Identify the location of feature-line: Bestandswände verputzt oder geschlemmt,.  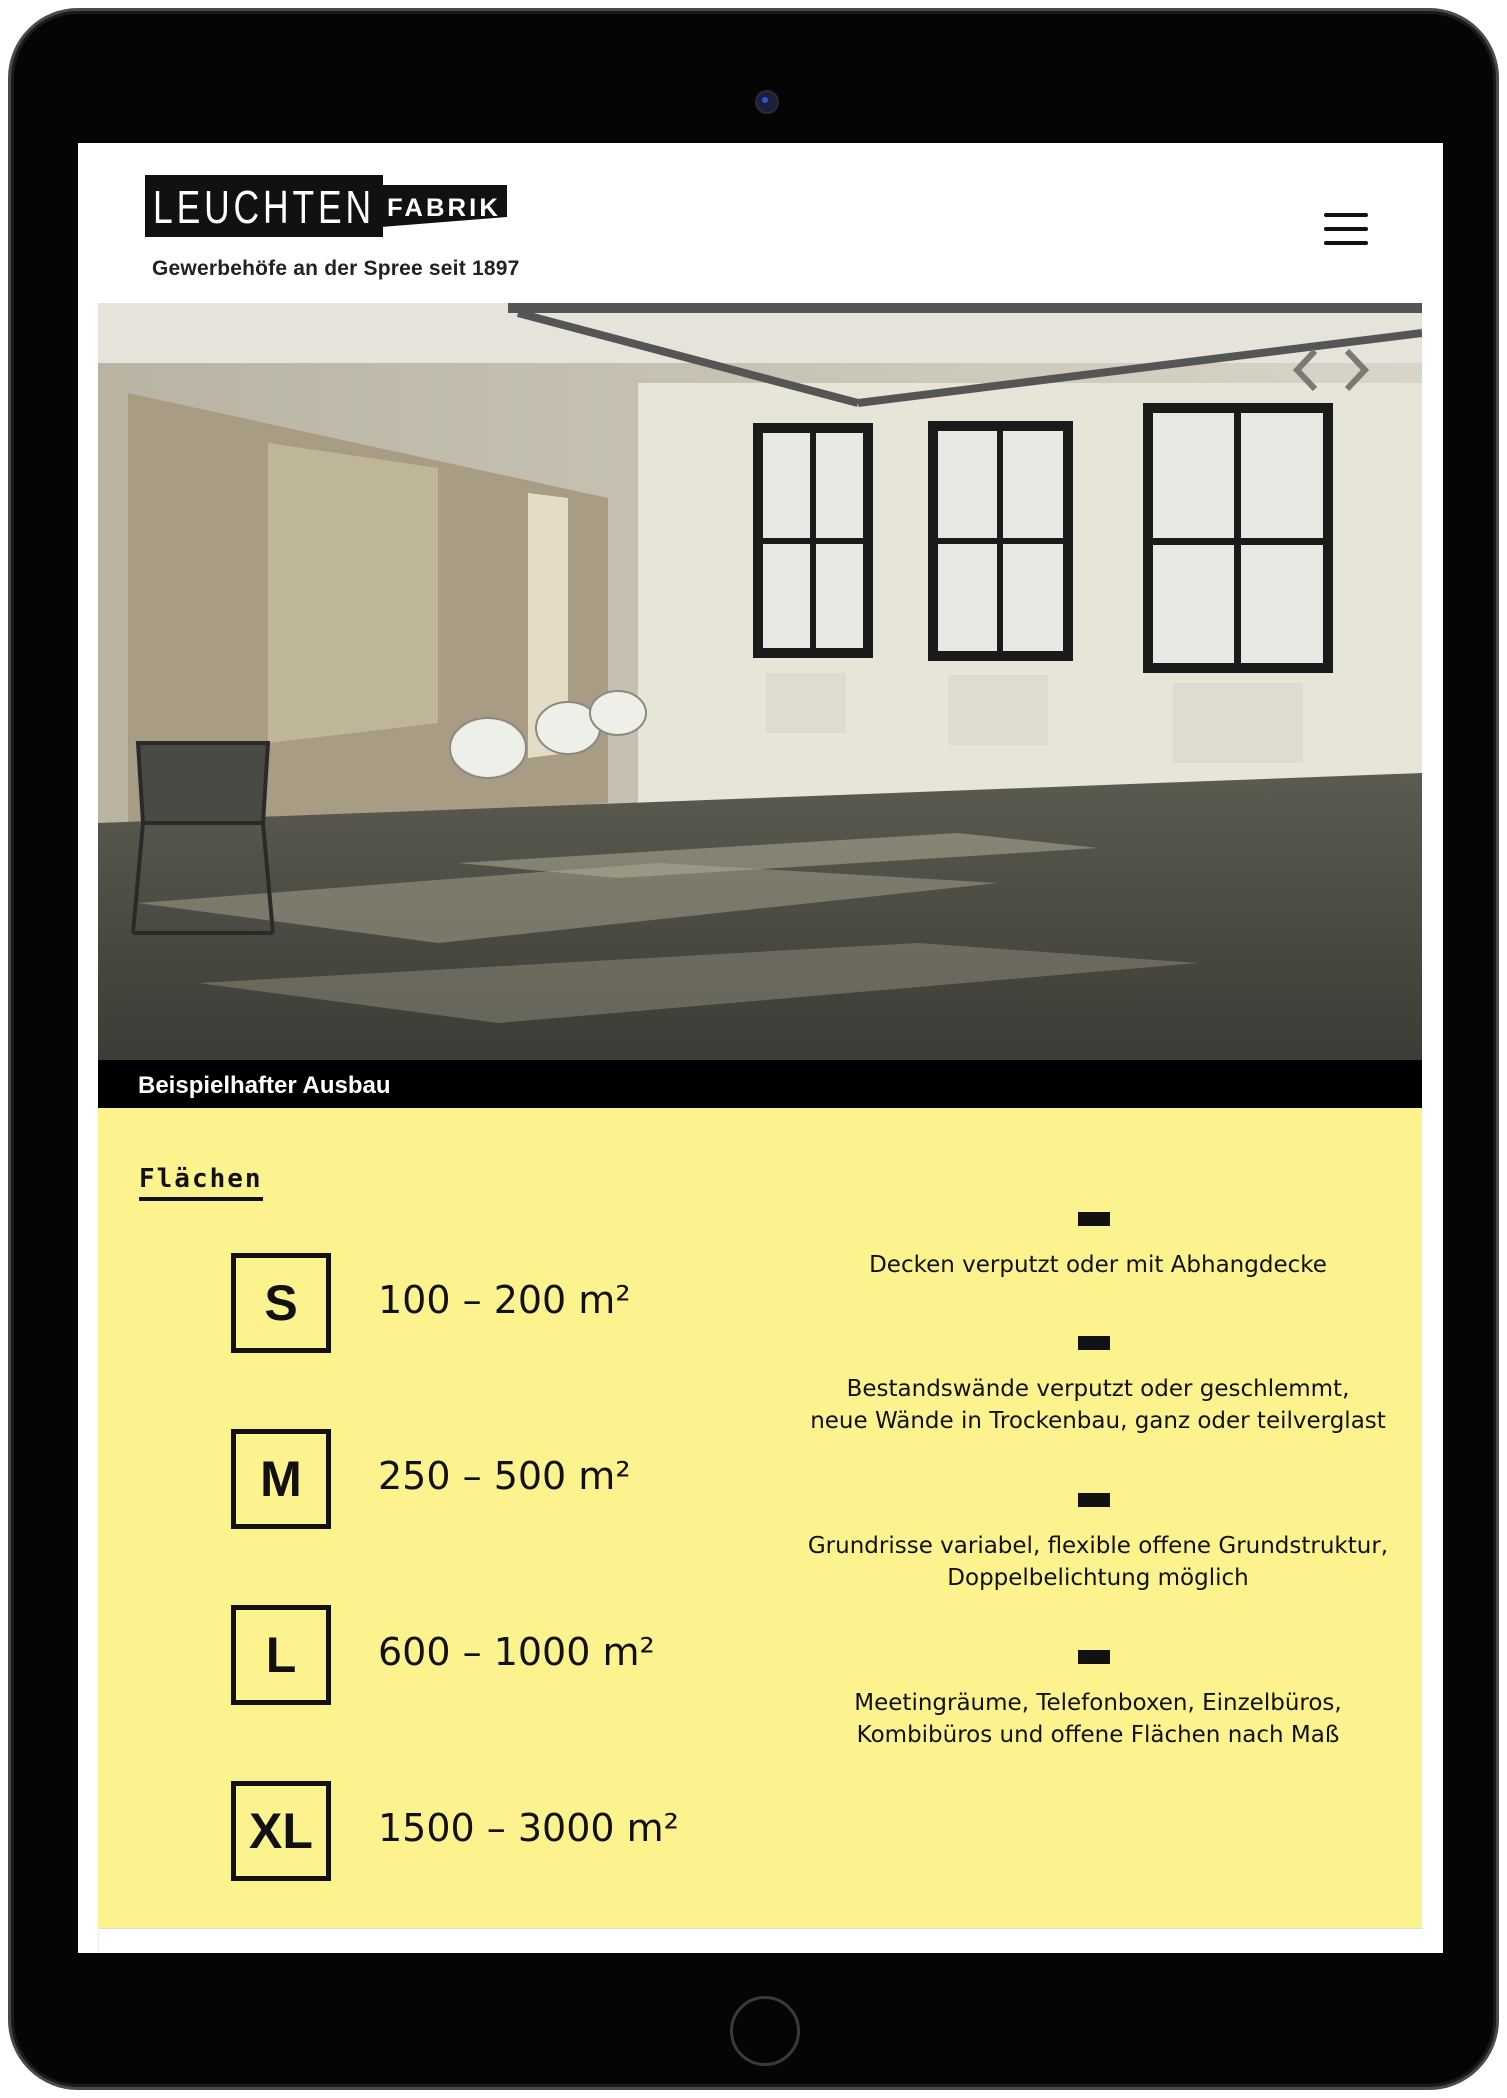
(1098, 1389).